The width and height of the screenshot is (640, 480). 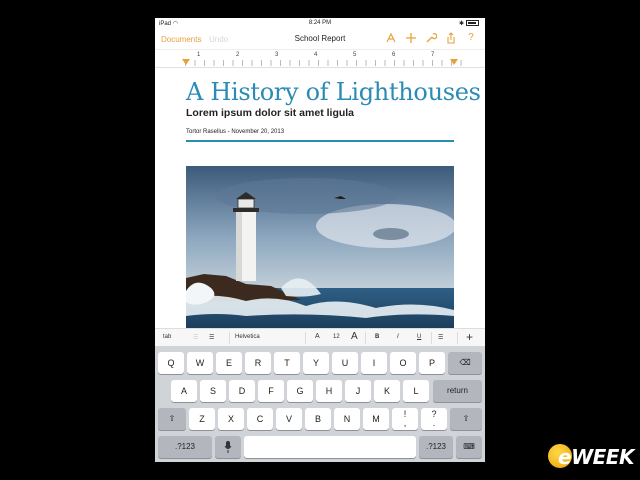 What do you see at coordinates (172, 419) in the screenshot?
I see `shift-left-icon: ⇧` at bounding box center [172, 419].